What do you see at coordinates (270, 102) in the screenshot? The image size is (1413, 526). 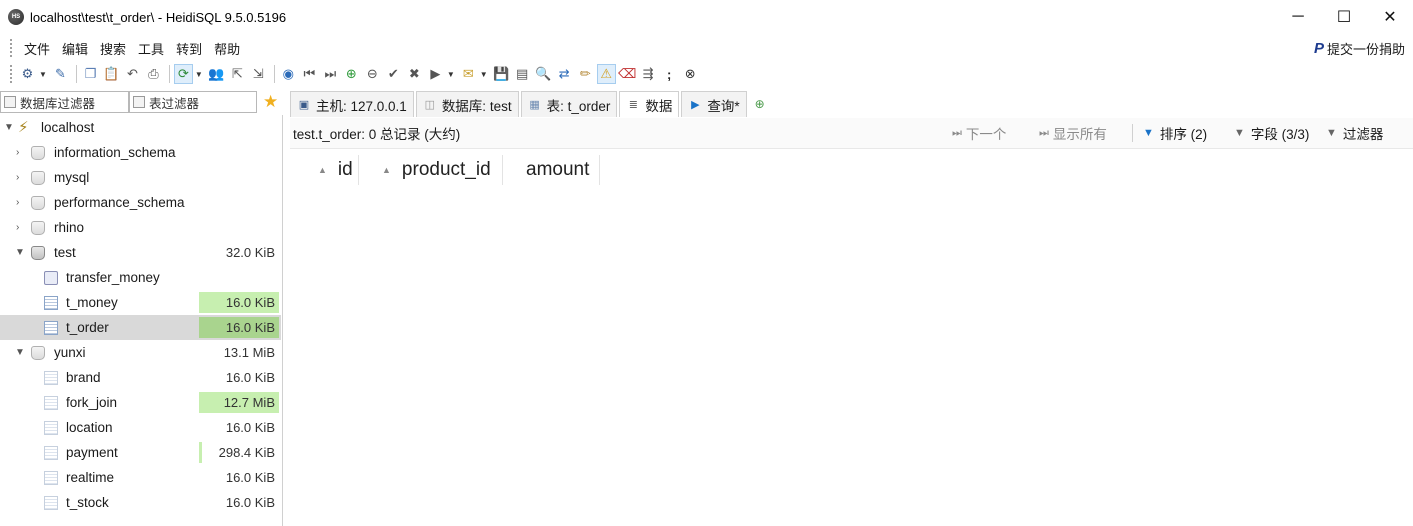 I see `star-icon: ★` at bounding box center [270, 102].